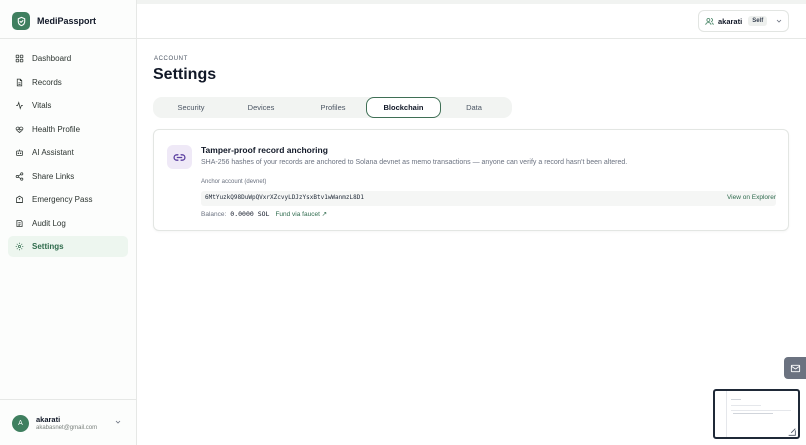  What do you see at coordinates (185, 74) in the screenshot?
I see `page-title: Settings` at bounding box center [185, 74].